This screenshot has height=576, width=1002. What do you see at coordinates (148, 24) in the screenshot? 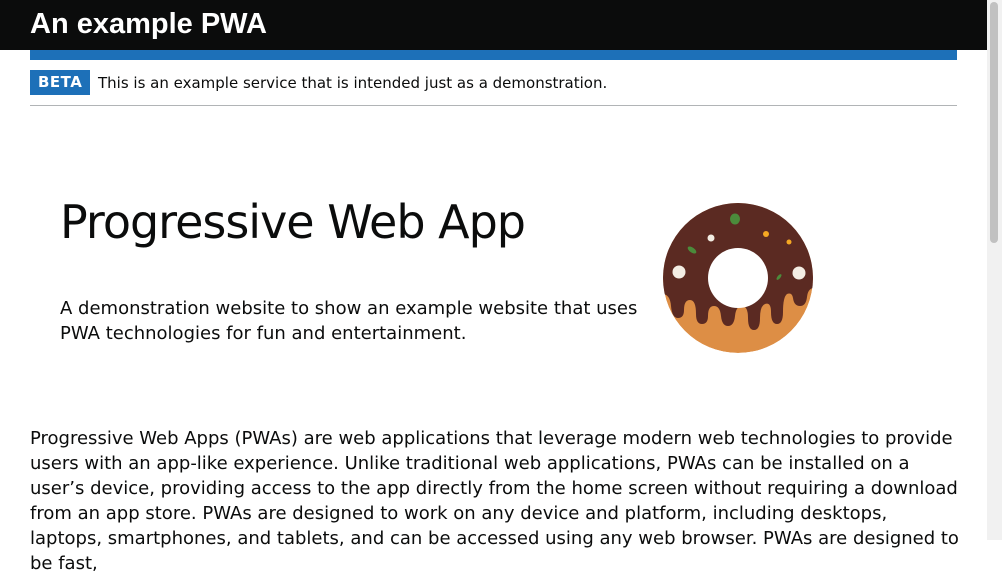
I see `site-title-link: An example PWA` at bounding box center [148, 24].